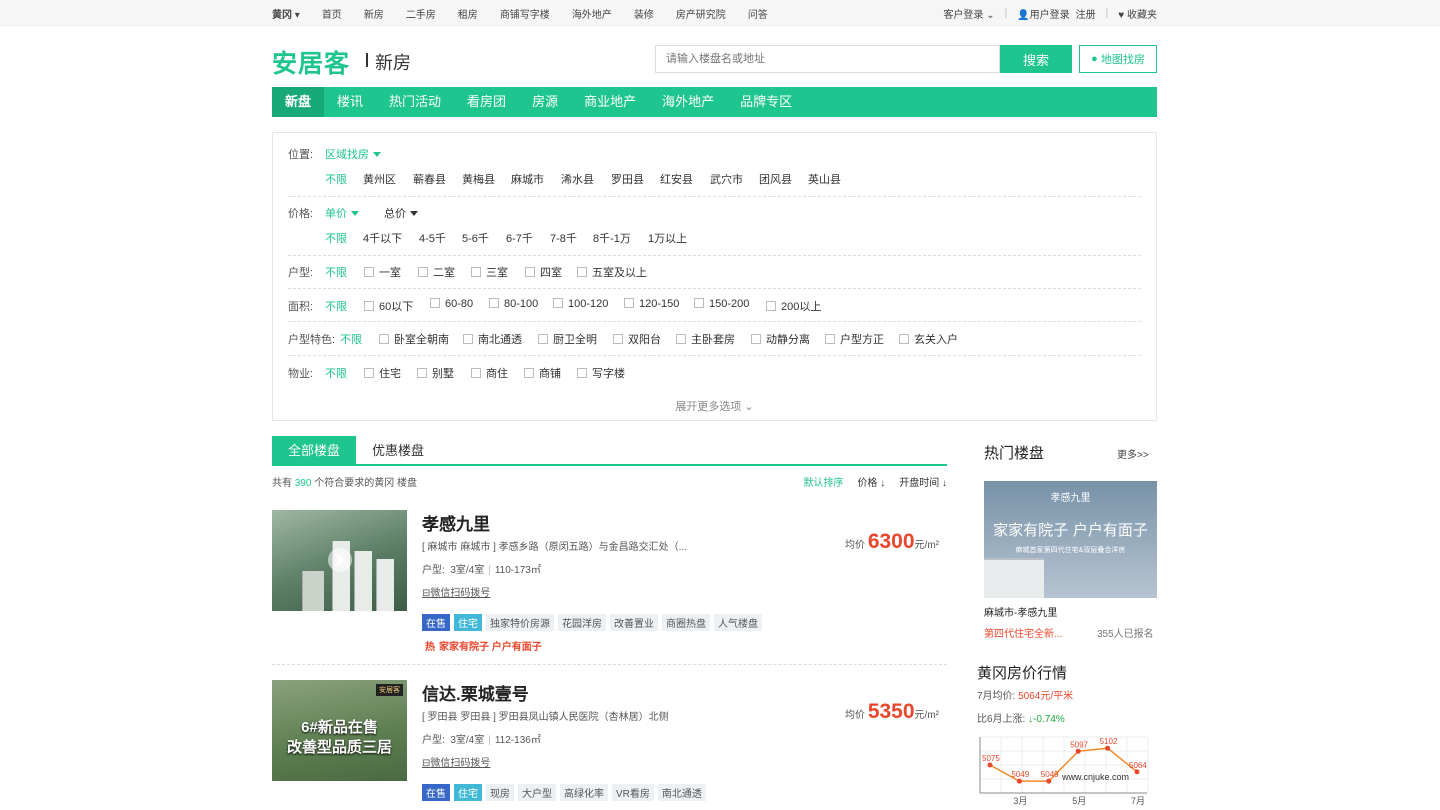  What do you see at coordinates (388, 306) in the screenshot?
I see `filter-option: 60以下` at bounding box center [388, 306].